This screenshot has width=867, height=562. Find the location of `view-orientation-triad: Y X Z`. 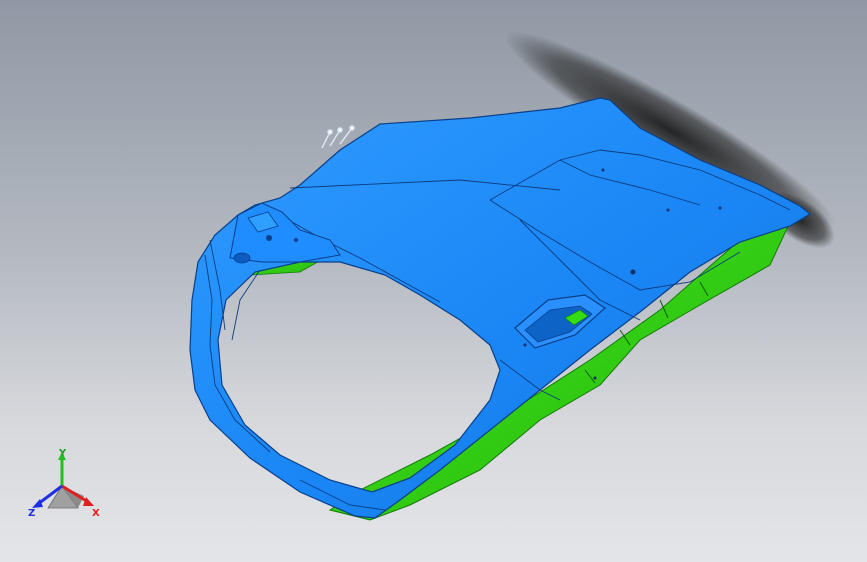

view-orientation-triad: Y X Z is located at coordinates (66, 486).